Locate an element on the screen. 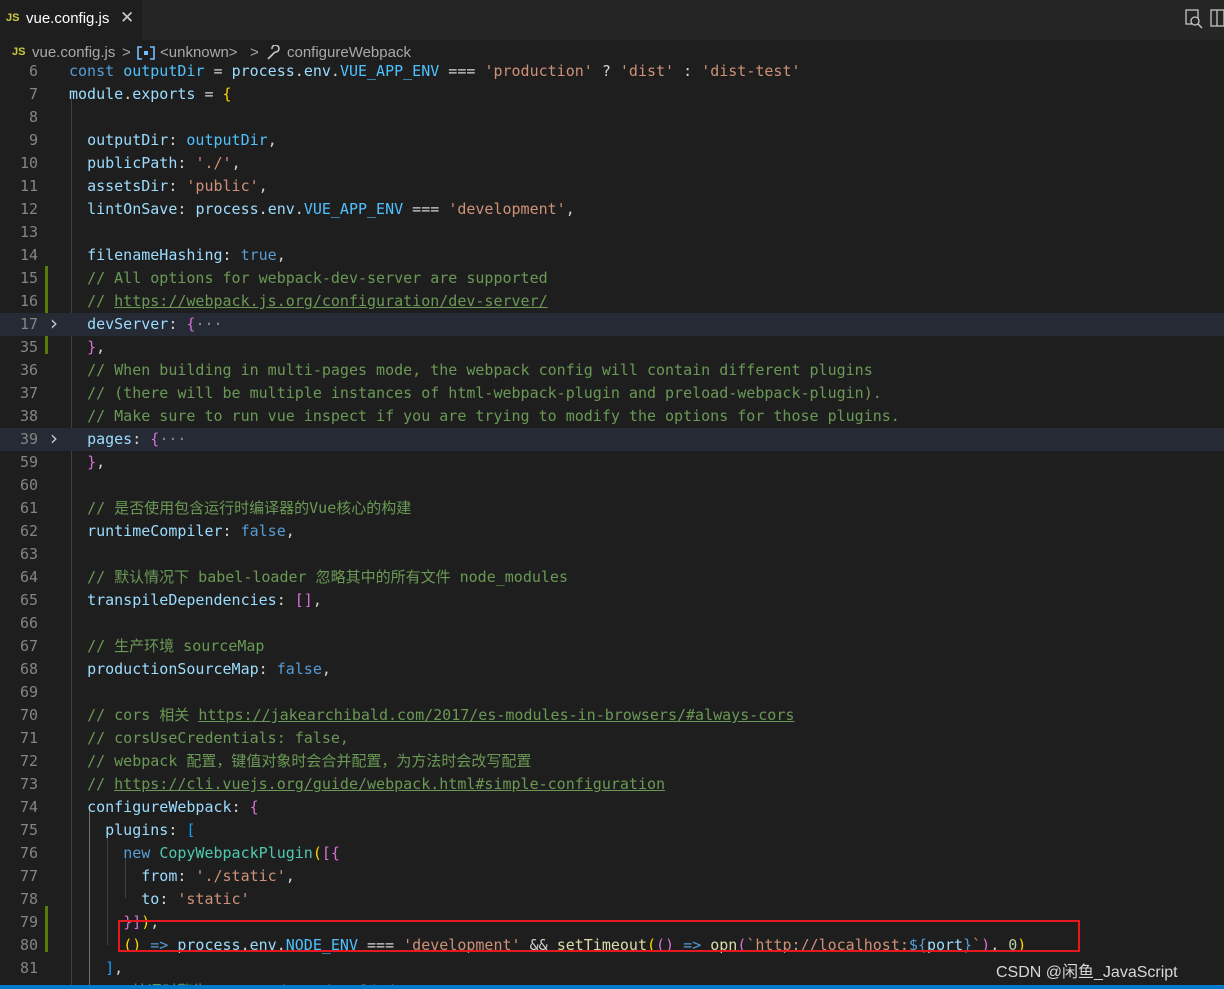  code-text: // 是否使用包含运行时编译器的Vue核心的构建 is located at coordinates (240, 508).